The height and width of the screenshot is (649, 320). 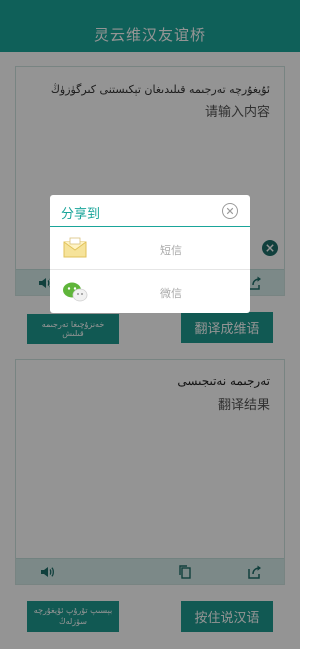 I want to click on share-option-sms-label: 短信, so click(x=171, y=250).